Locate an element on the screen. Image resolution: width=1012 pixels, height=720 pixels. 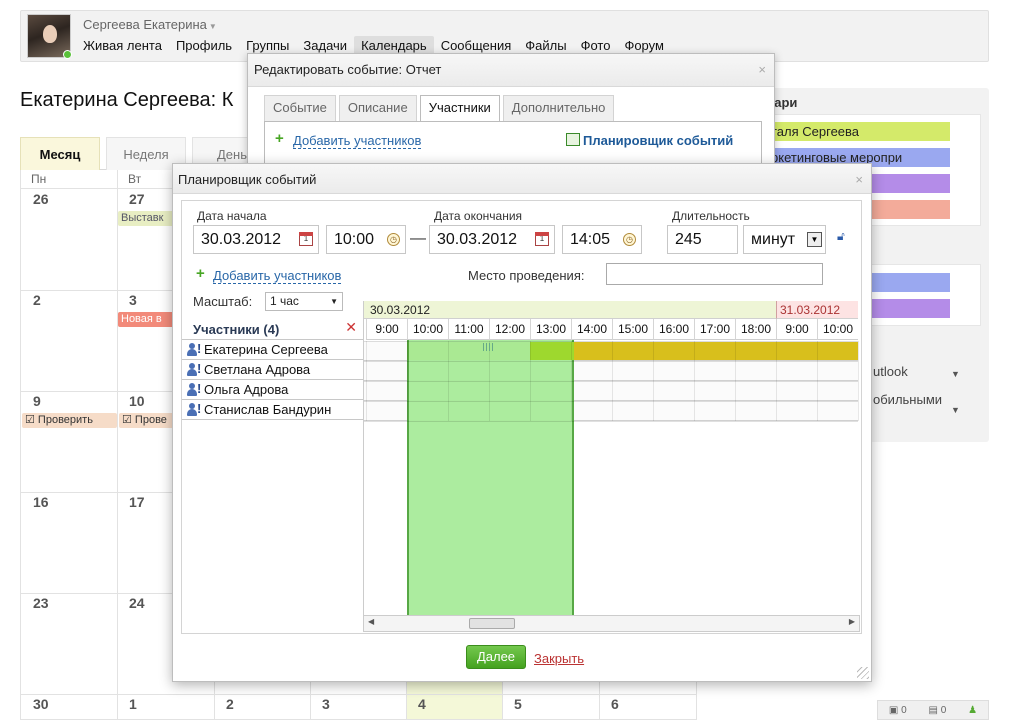
hour-label: 15:00 is located at coordinates (632, 329).